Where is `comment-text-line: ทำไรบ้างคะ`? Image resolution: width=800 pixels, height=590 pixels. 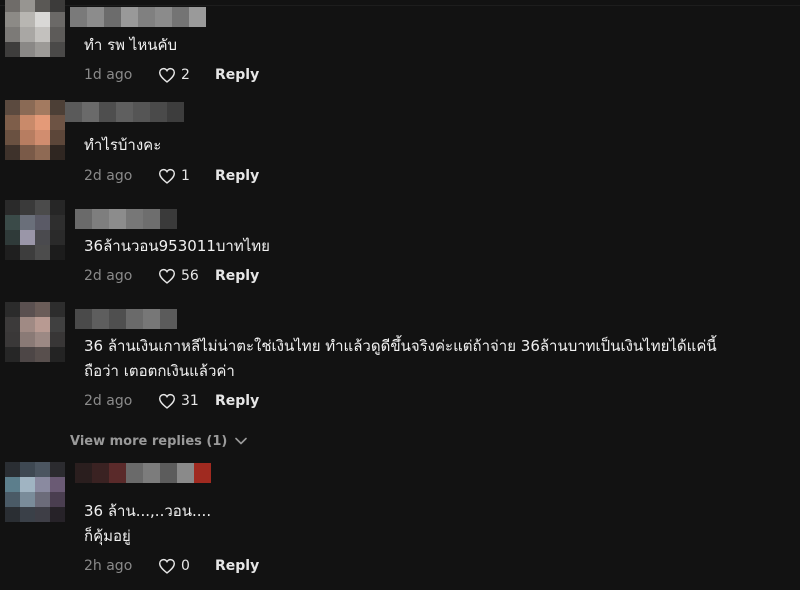 comment-text-line: ทำไรบ้างคะ is located at coordinates (123, 145).